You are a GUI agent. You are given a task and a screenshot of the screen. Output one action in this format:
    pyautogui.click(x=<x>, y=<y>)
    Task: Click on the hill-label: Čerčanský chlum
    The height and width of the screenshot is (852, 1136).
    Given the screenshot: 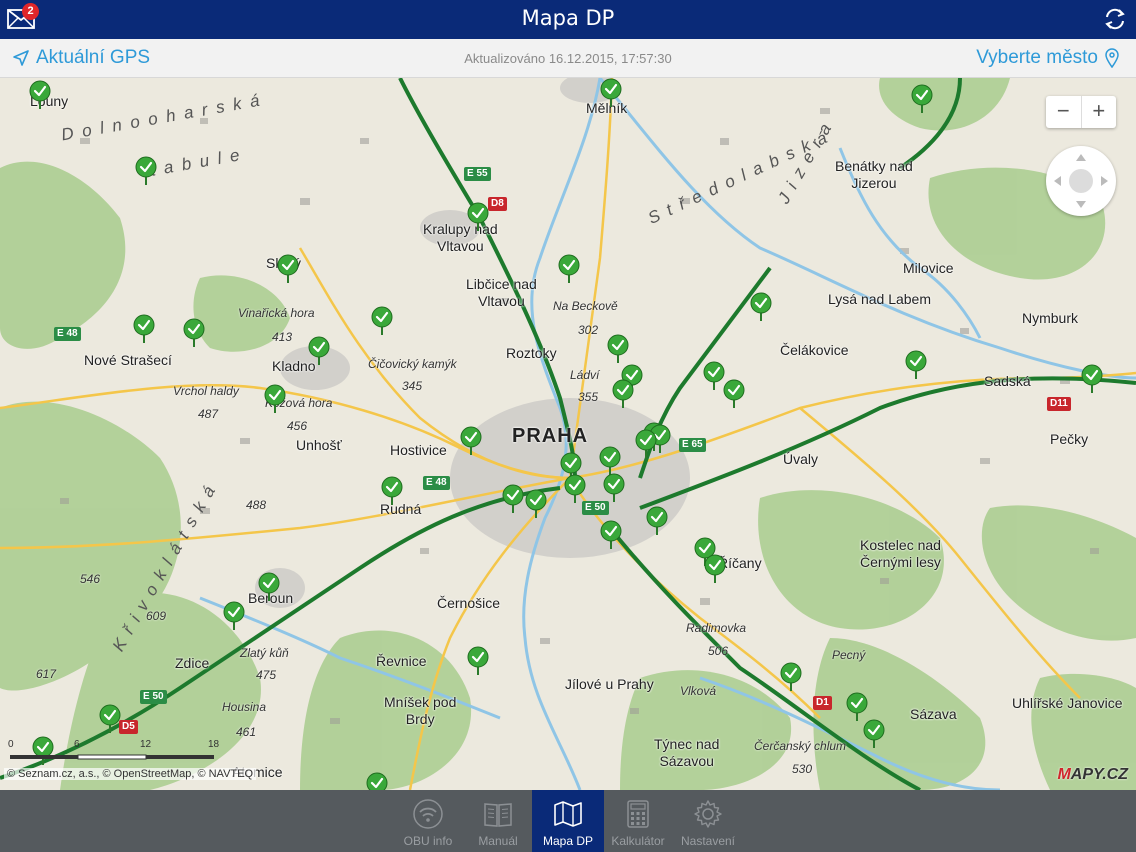 What is the action you would take?
    pyautogui.click(x=800, y=746)
    